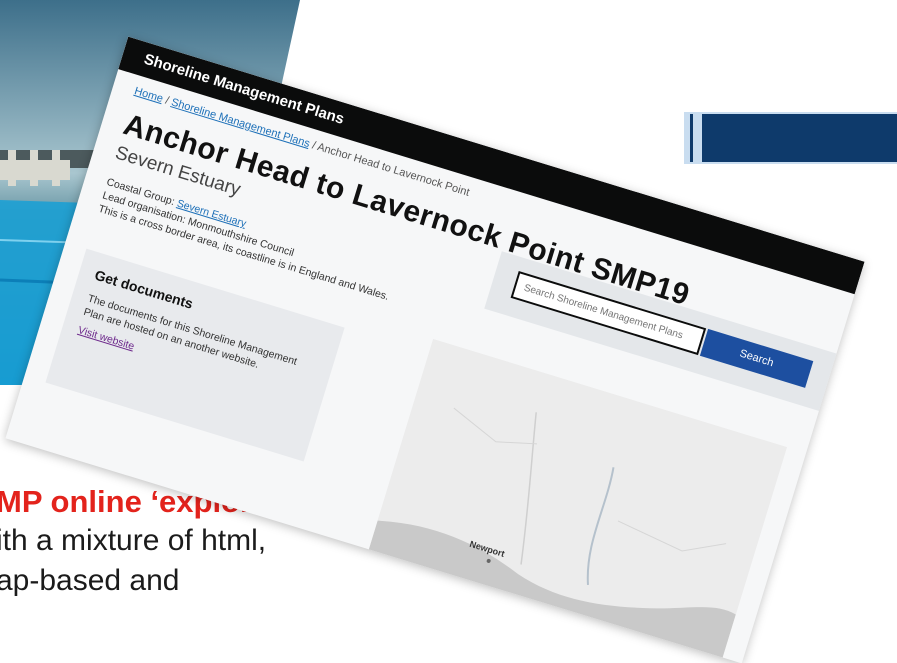 The image size is (897, 663). What do you see at coordinates (149, 95) in the screenshot?
I see `breadcrumb-home-link: Home` at bounding box center [149, 95].